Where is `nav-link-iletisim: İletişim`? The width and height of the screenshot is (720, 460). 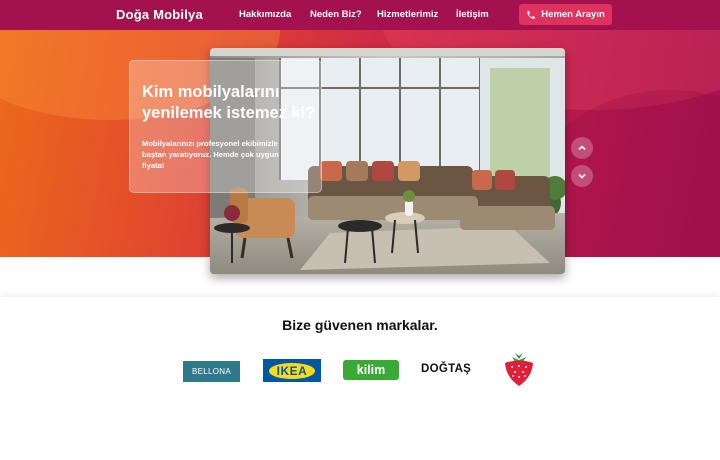 nav-link-iletisim: İletişim is located at coordinates (472, 14).